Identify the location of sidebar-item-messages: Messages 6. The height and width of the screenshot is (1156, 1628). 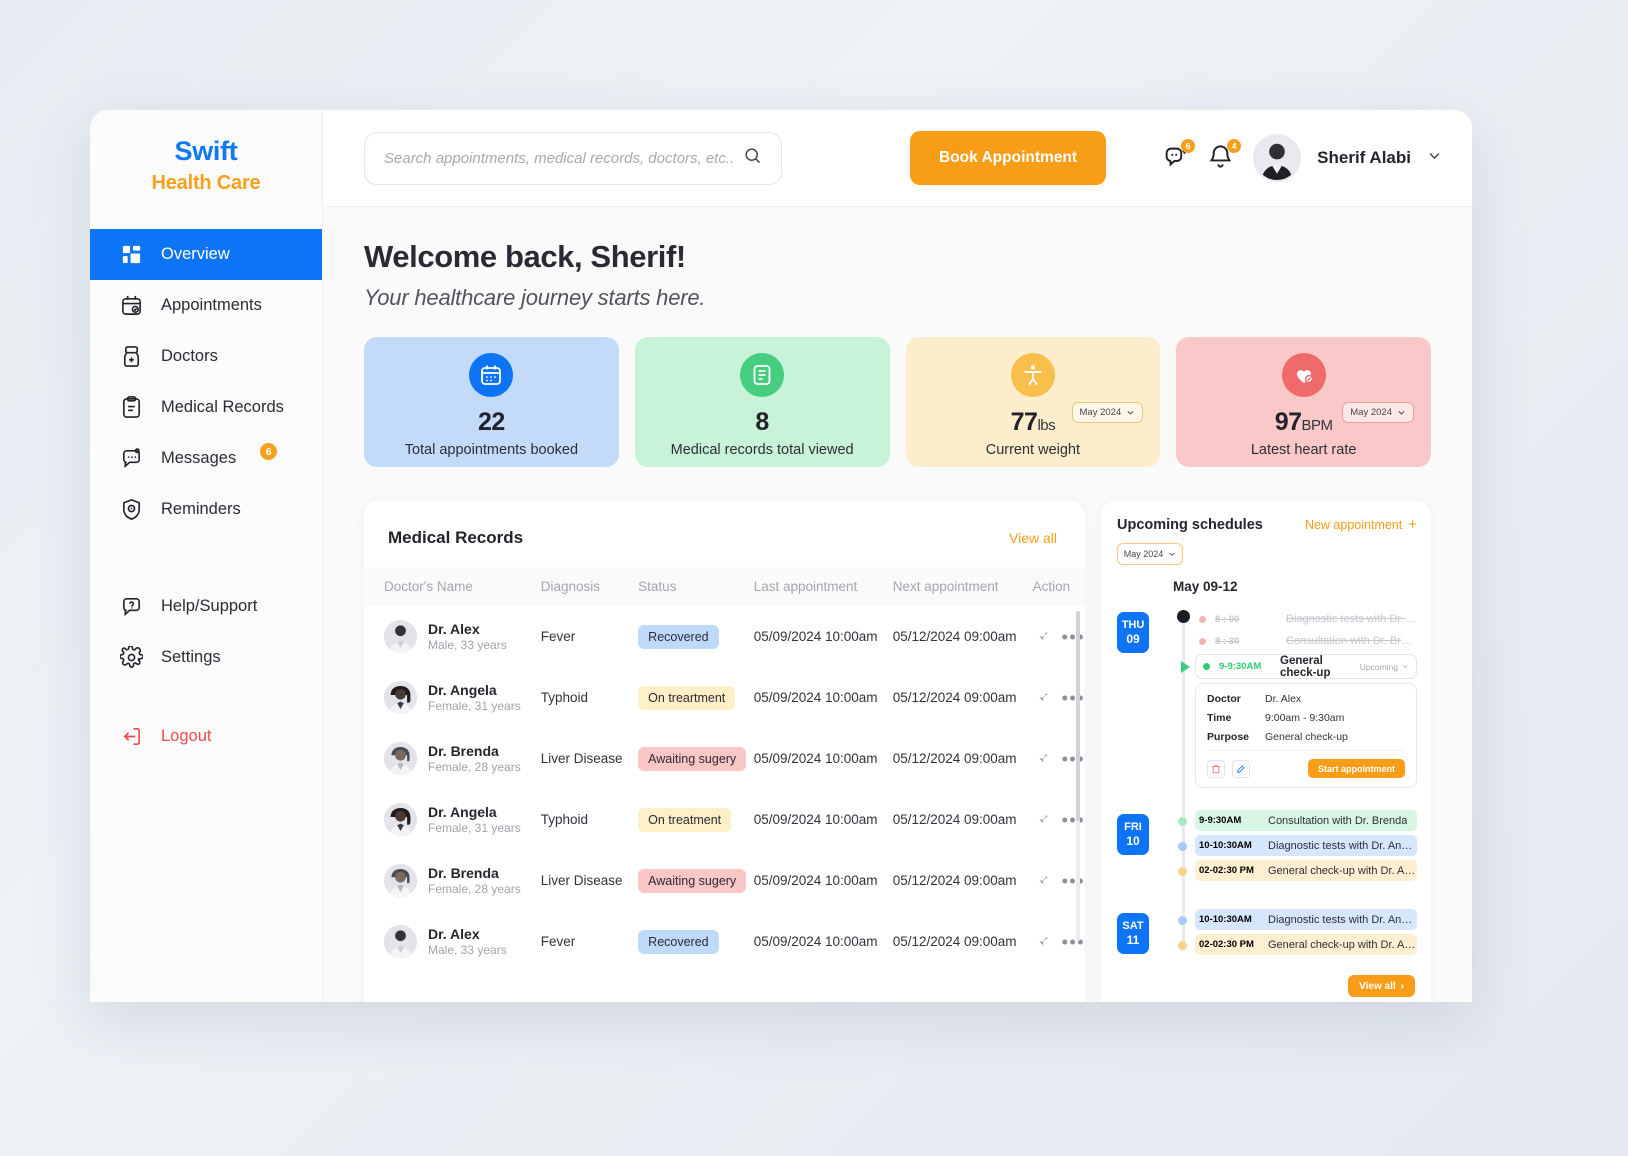
(206, 458).